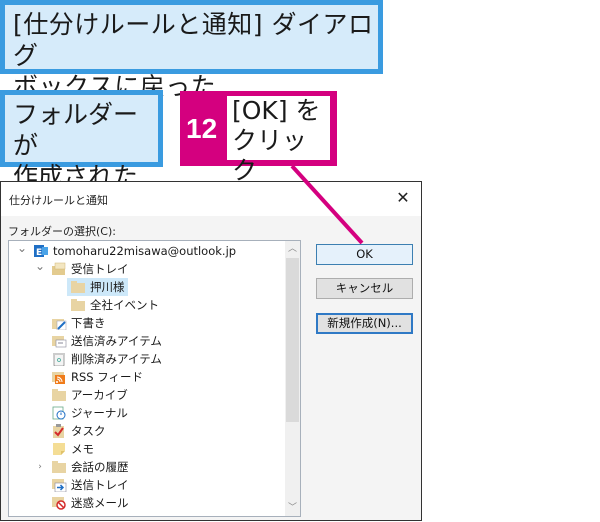 Image resolution: width=600 pixels, height=522 pixels. Describe the element at coordinates (59, 449) in the screenshot. I see `notes-icon` at that location.